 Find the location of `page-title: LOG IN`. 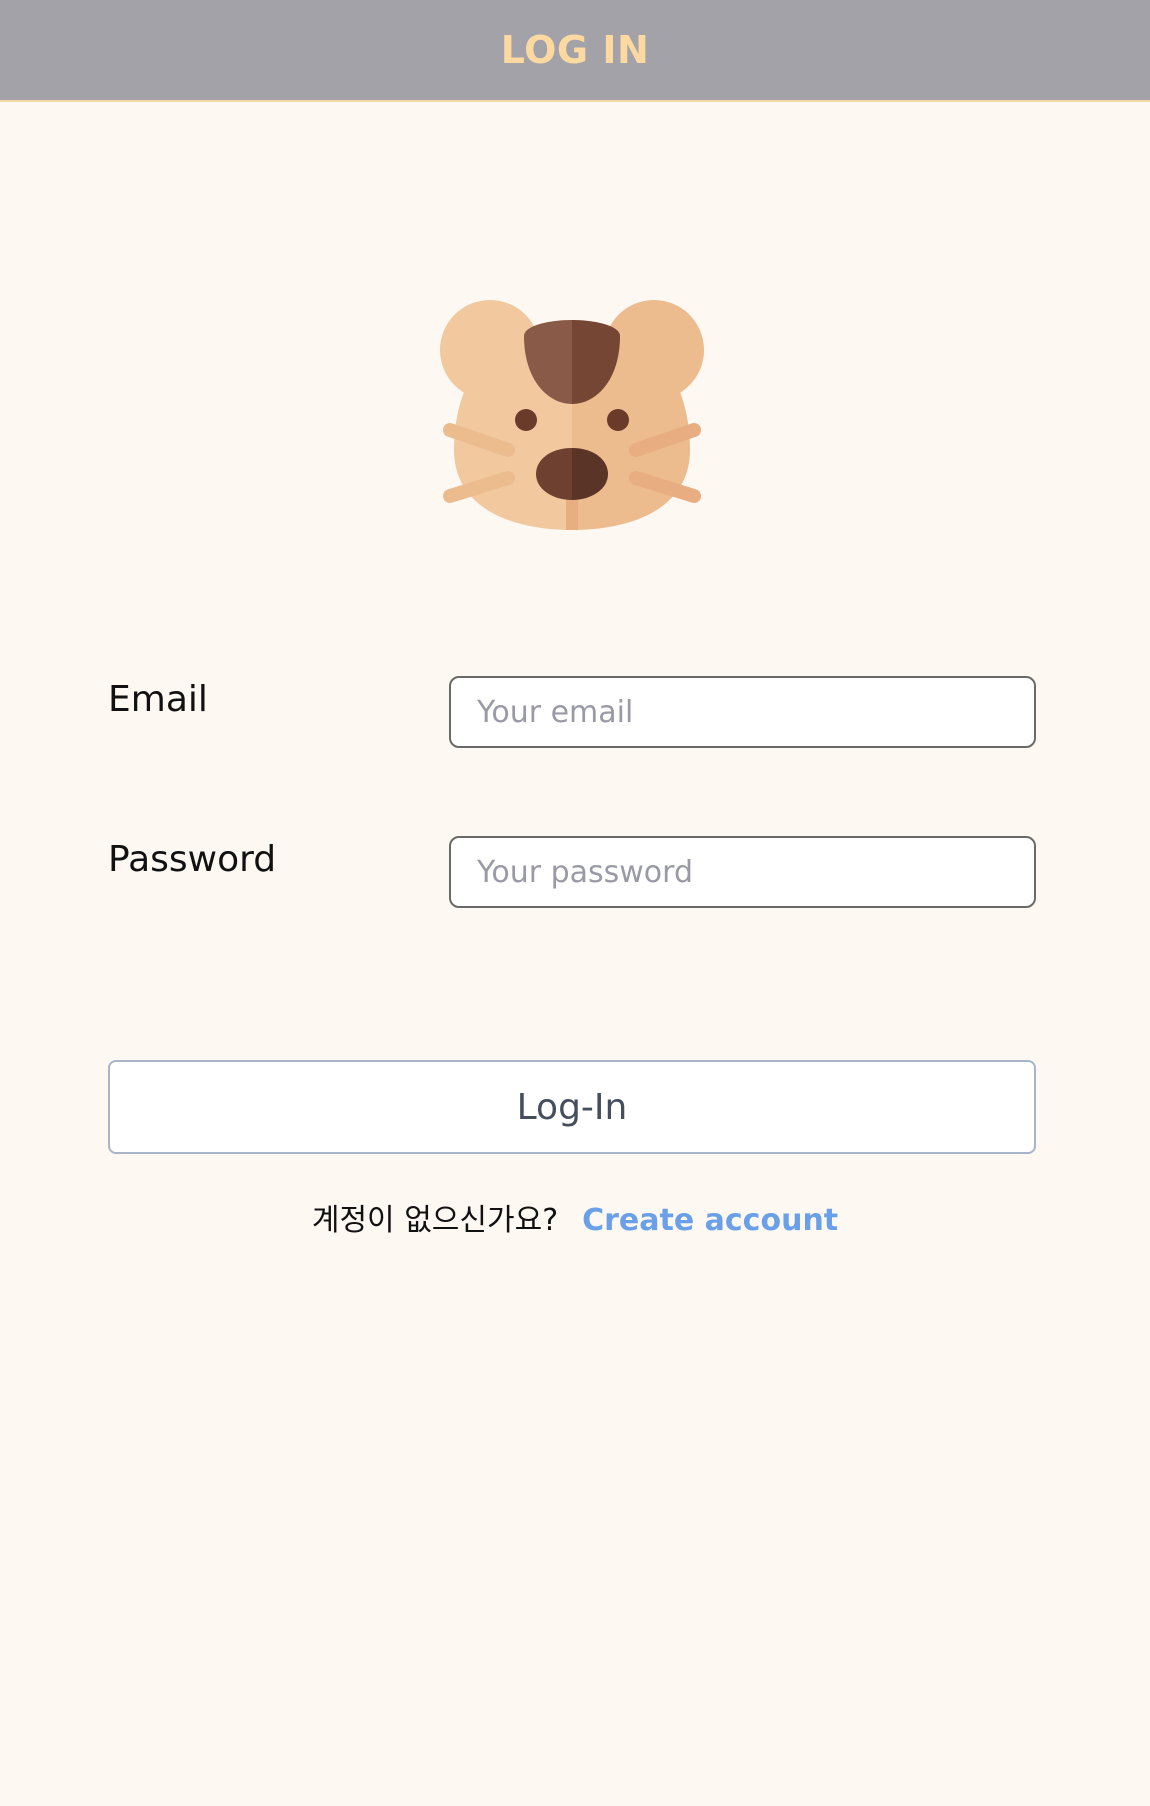

page-title: LOG IN is located at coordinates (575, 50).